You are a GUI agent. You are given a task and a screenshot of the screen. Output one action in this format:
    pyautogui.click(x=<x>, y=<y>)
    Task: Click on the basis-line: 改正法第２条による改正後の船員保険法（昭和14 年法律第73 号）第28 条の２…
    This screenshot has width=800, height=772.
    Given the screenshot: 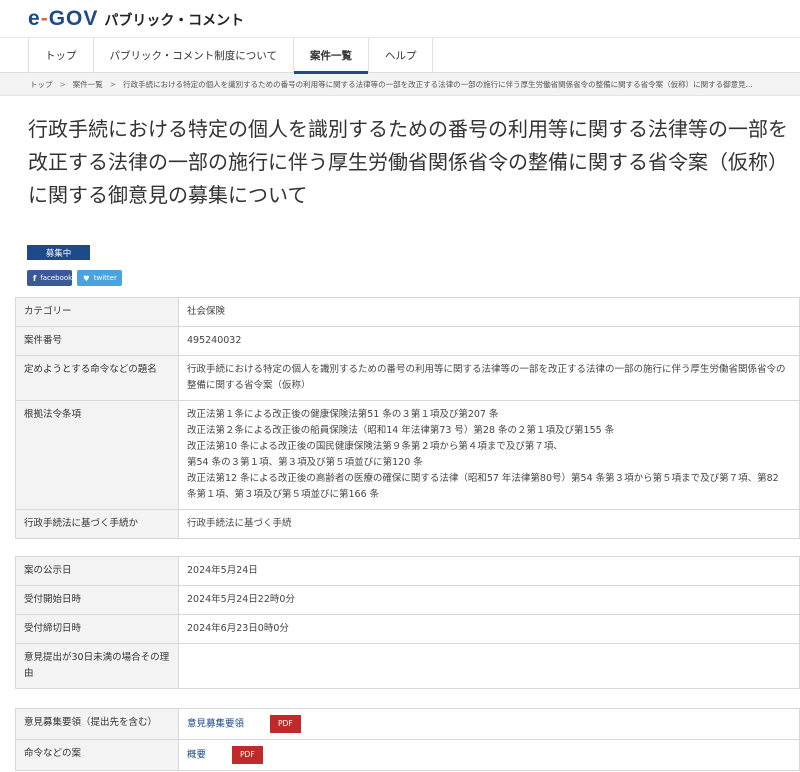 What is the action you would take?
    pyautogui.click(x=401, y=430)
    